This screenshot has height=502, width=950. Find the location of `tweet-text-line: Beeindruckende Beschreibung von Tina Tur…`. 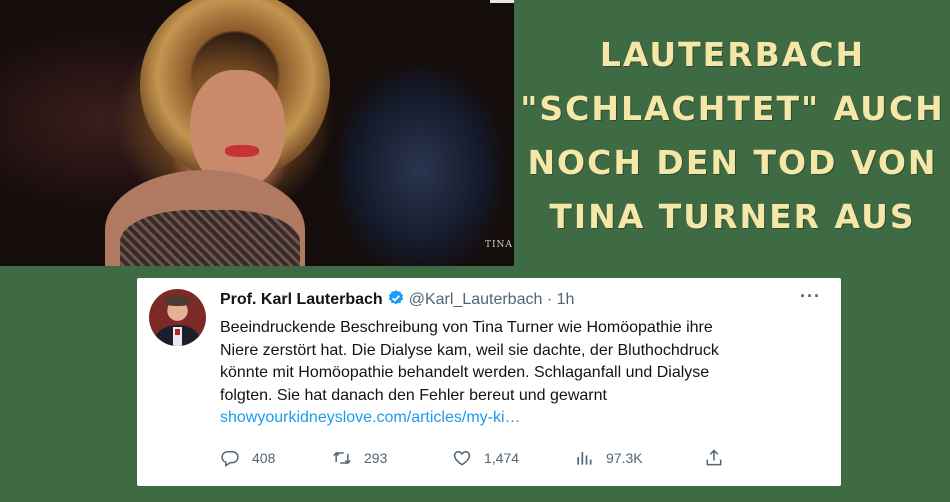

tweet-text-line: Beeindruckende Beschreibung von Tina Tur… is located at coordinates (466, 327).